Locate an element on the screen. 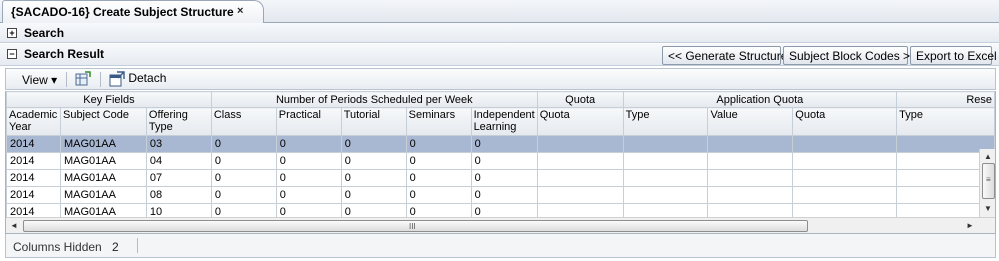 Image resolution: width=999 pixels, height=261 pixels. columns-hidden-label: Columns Hidden is located at coordinates (57, 247).